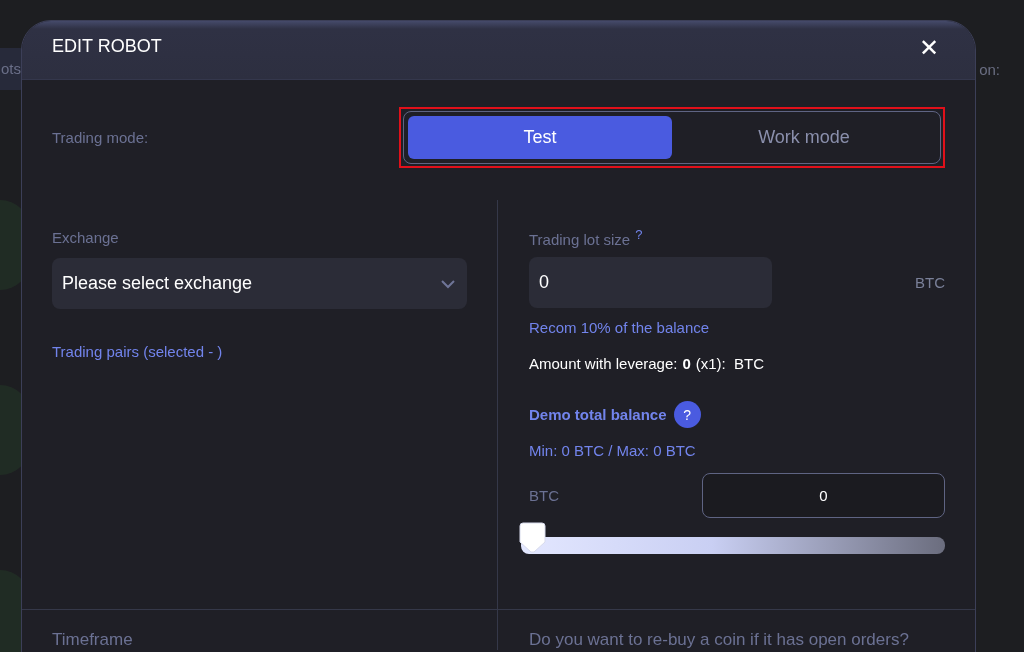  Describe the element at coordinates (448, 283) in the screenshot. I see `chevron-down-icon` at that location.